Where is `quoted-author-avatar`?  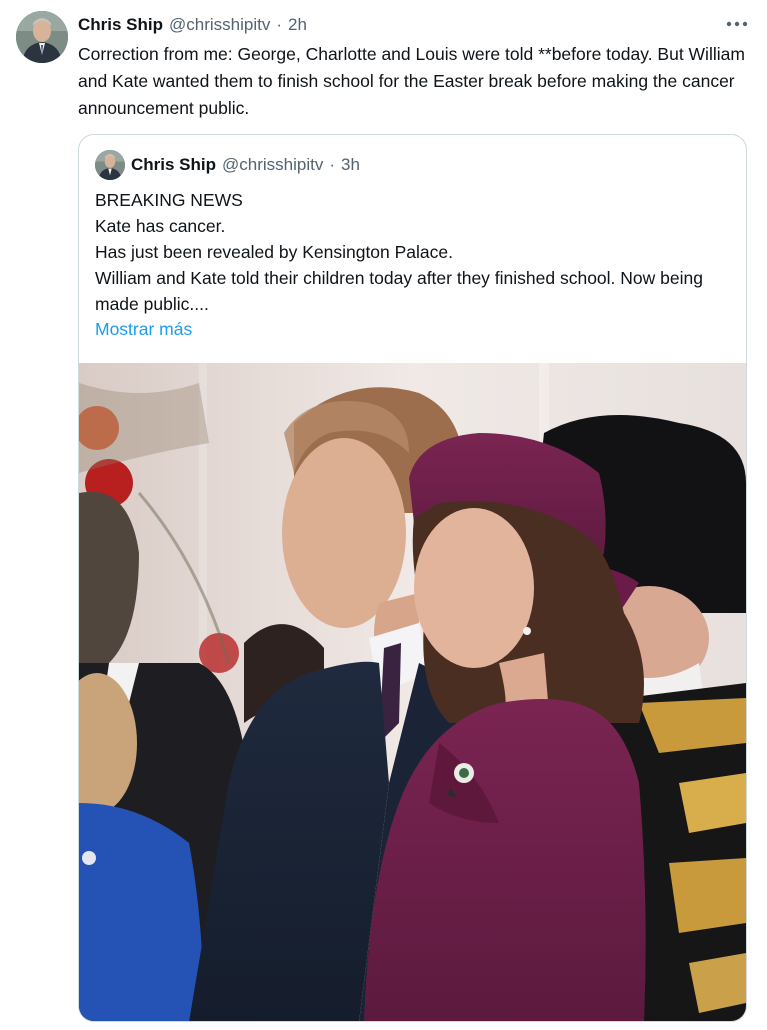 quoted-author-avatar is located at coordinates (110, 165).